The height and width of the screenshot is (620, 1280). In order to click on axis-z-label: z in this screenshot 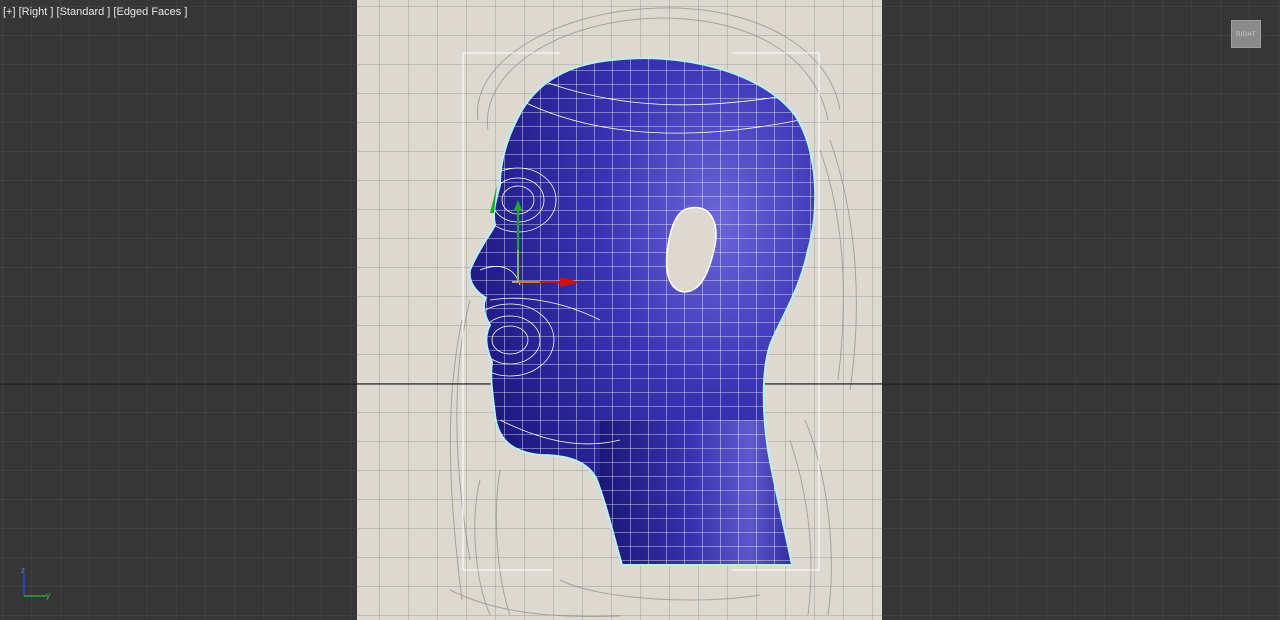, I will do `click(23, 570)`.